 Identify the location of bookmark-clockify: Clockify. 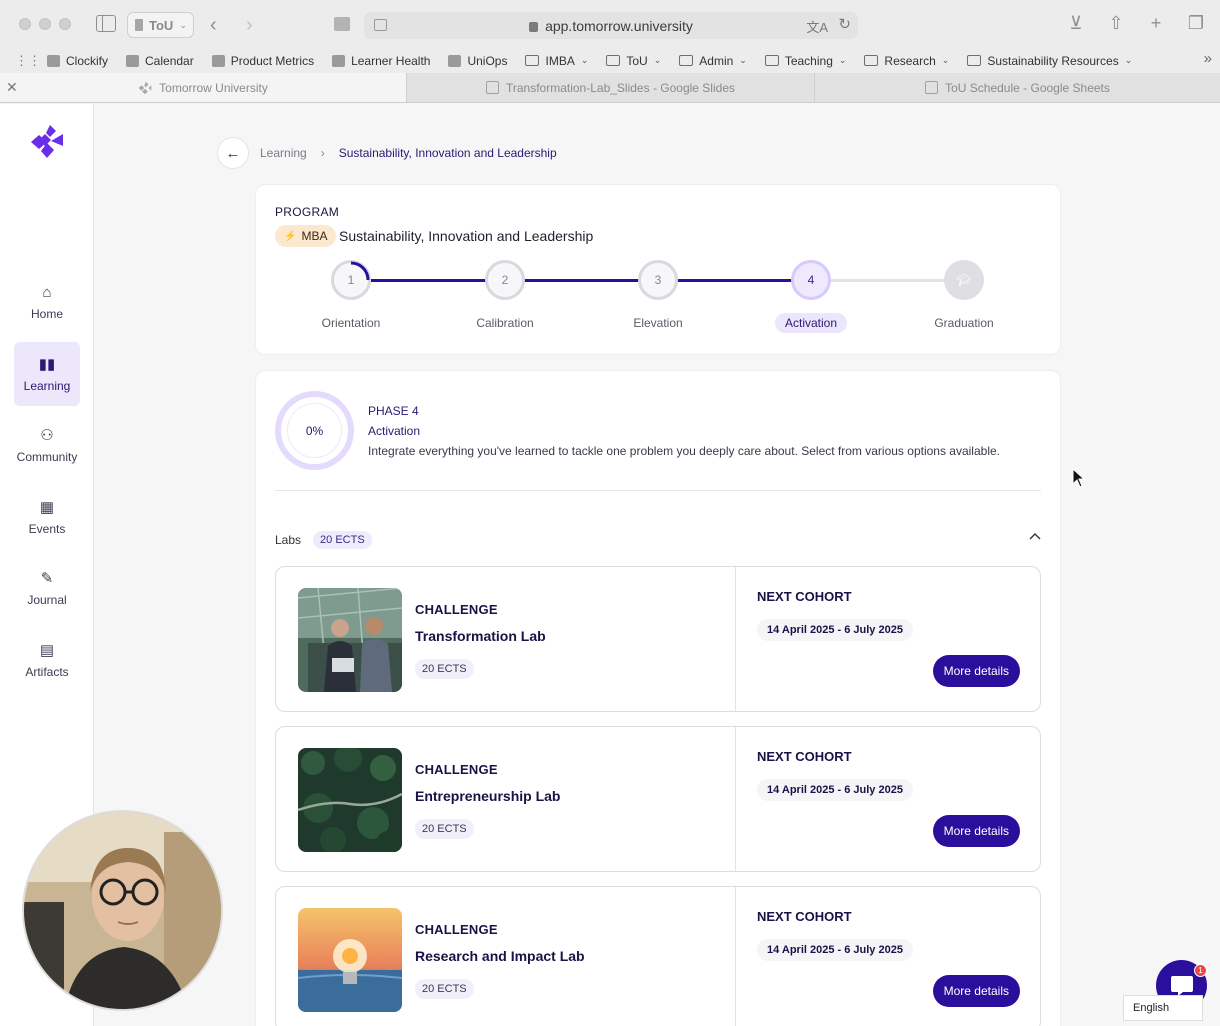
(77, 61).